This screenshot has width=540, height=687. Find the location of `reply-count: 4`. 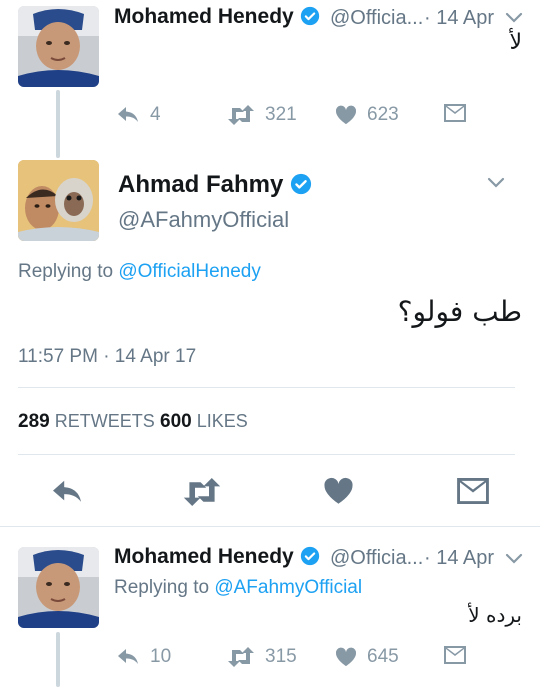

reply-count: 4 is located at coordinates (155, 114).